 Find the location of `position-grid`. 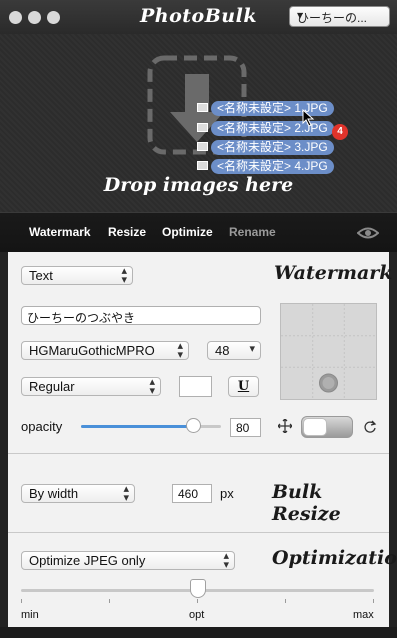

position-grid is located at coordinates (328, 351).